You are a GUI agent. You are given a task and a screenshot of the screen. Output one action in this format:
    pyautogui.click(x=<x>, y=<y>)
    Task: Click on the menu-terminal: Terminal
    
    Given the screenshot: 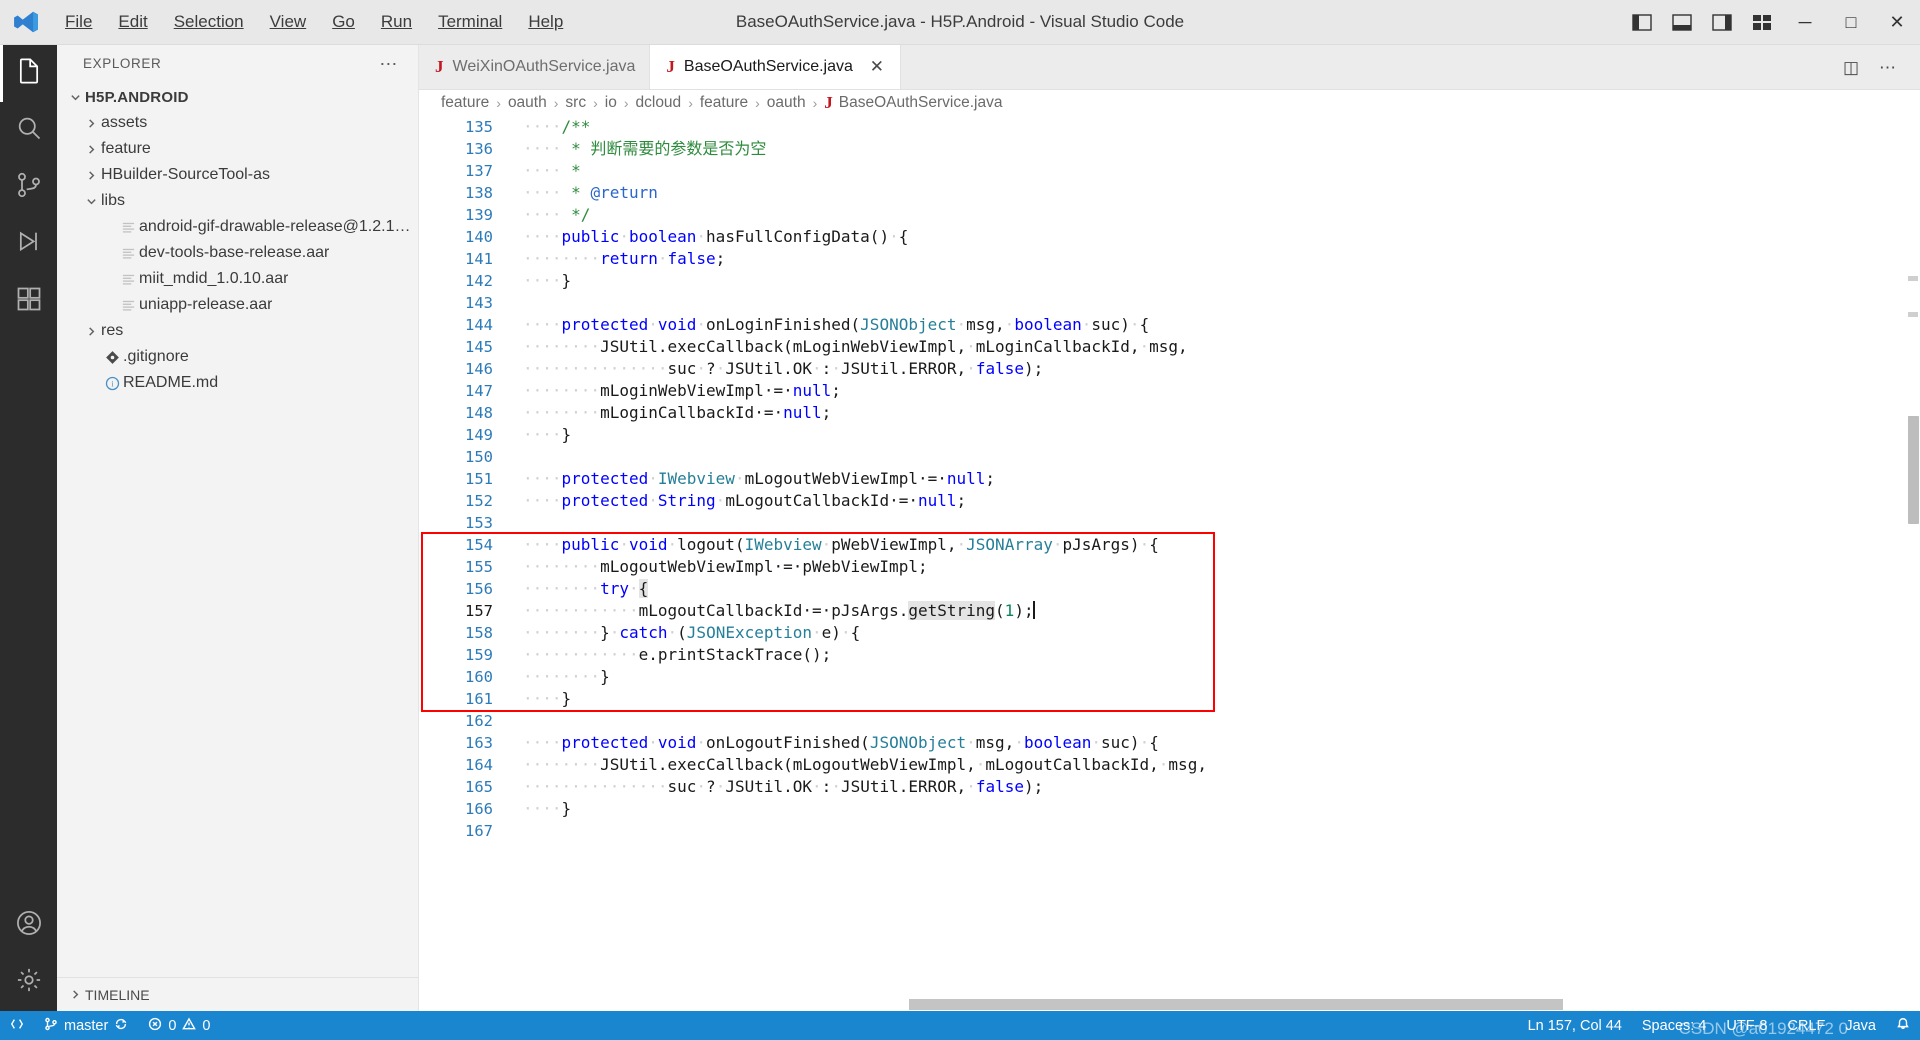 What is the action you would take?
    pyautogui.click(x=470, y=22)
    